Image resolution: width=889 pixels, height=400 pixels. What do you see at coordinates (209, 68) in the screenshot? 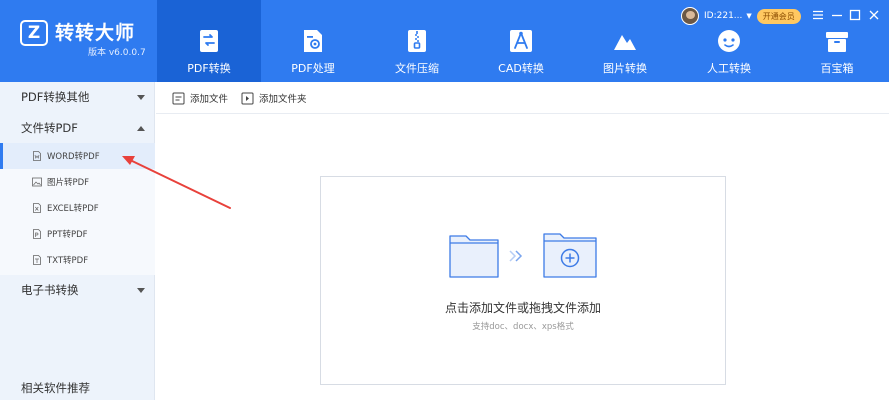
I see `tab-label: PDF转换` at bounding box center [209, 68].